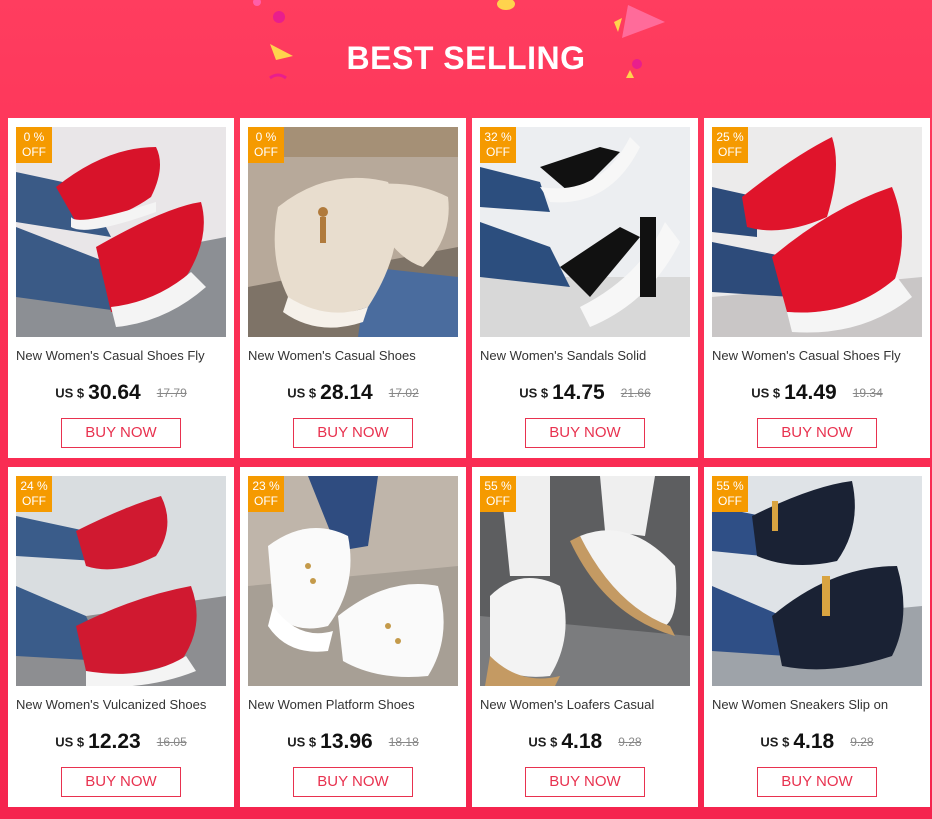  I want to click on discount-percent: 25 %, so click(730, 137).